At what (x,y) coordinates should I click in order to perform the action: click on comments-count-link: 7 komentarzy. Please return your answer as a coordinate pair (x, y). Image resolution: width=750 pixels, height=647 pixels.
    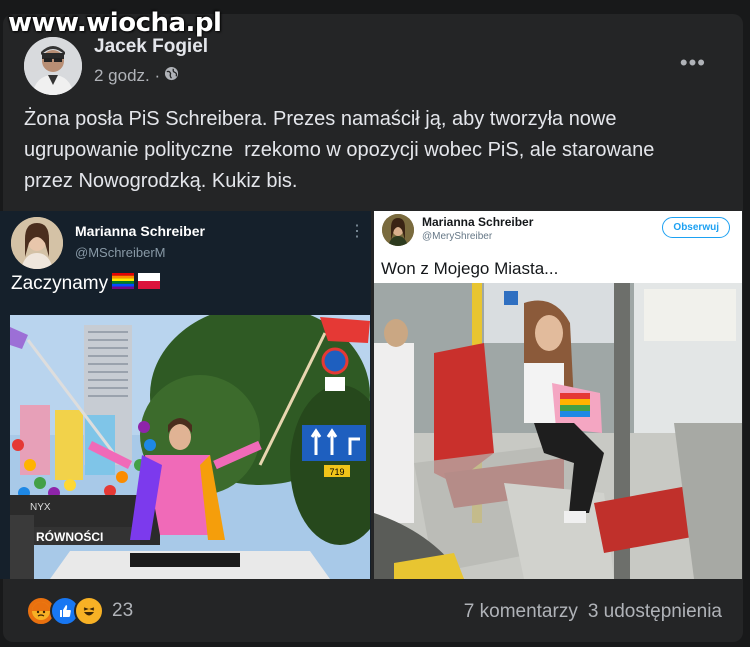
    Looking at the image, I should click on (521, 612).